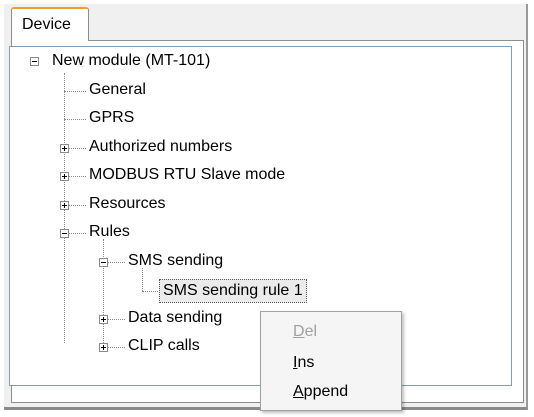 The height and width of the screenshot is (417, 534). I want to click on menu-item-del: Del, so click(305, 332).